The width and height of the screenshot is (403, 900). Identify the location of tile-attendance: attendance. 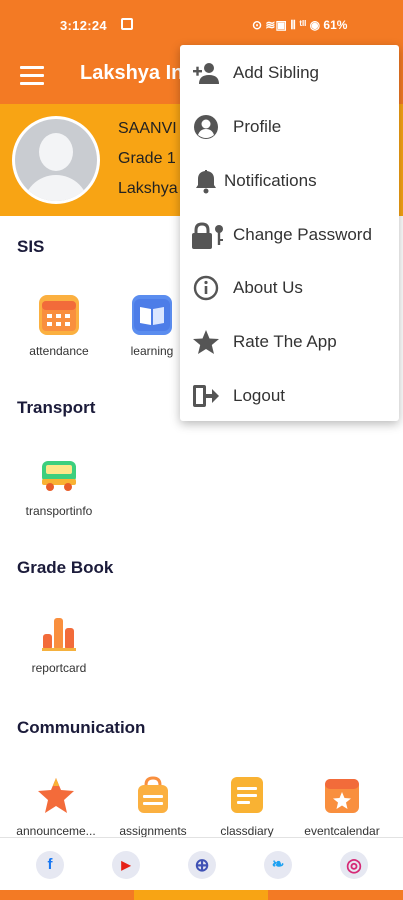
(59, 326).